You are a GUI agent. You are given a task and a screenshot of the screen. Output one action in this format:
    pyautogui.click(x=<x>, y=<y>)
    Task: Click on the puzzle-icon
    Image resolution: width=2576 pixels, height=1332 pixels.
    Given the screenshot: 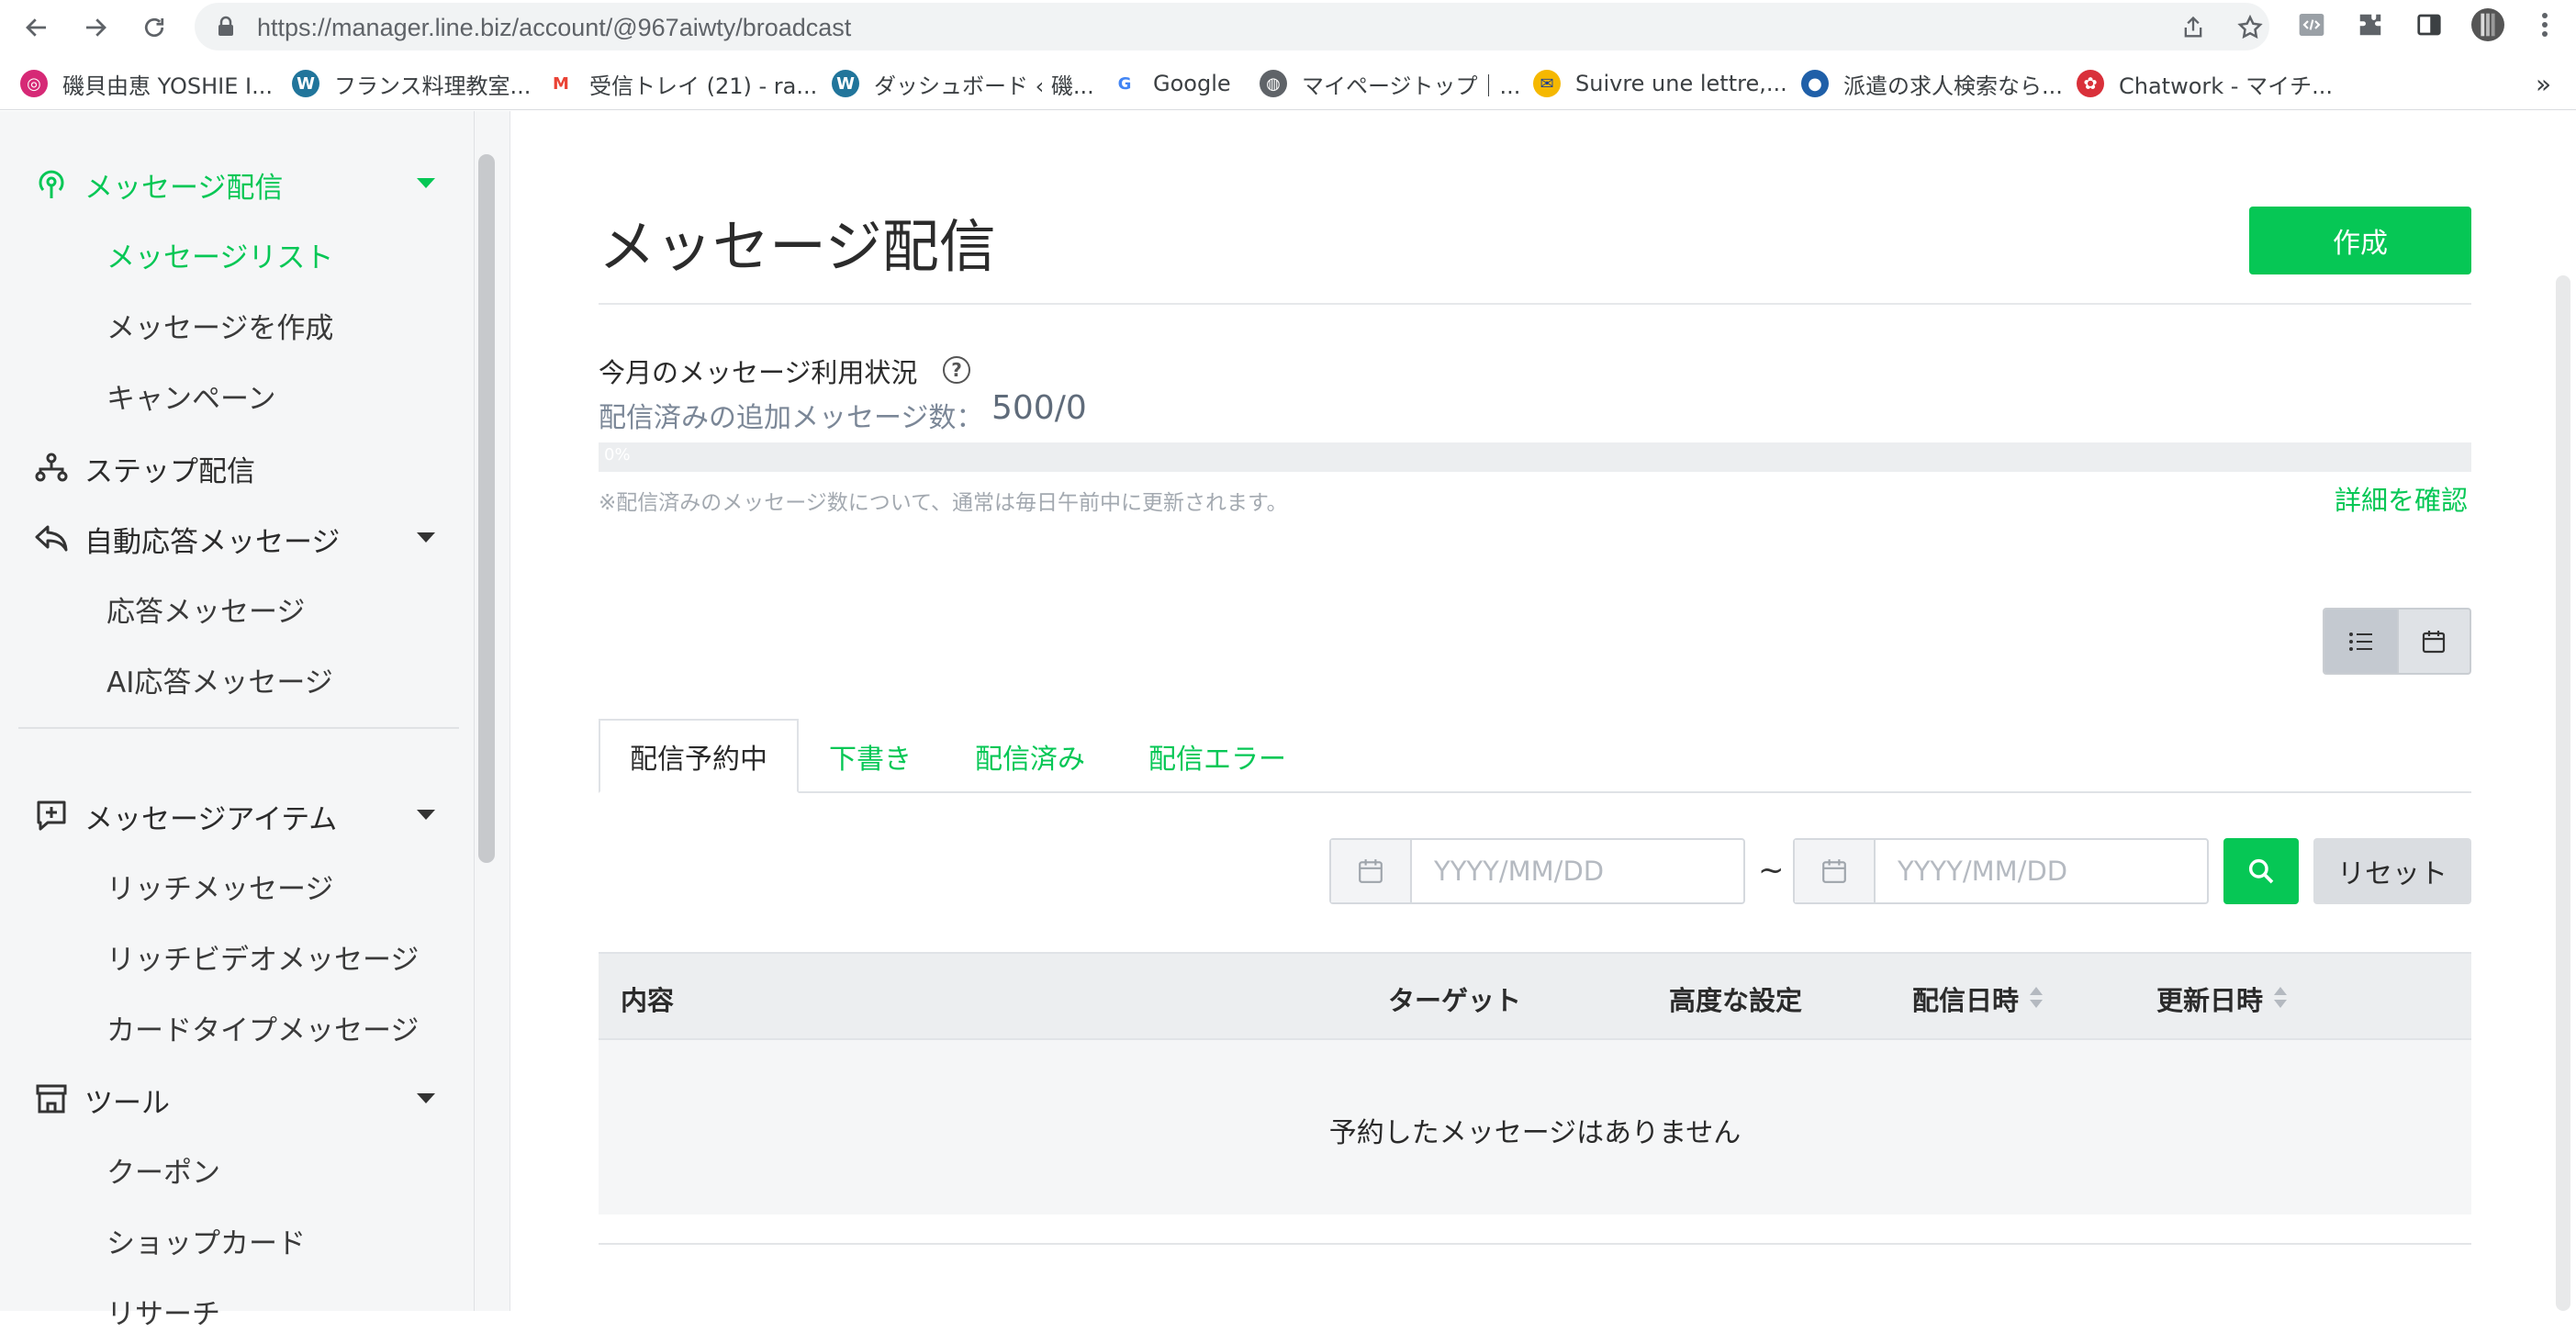 What is the action you would take?
    pyautogui.click(x=2370, y=24)
    